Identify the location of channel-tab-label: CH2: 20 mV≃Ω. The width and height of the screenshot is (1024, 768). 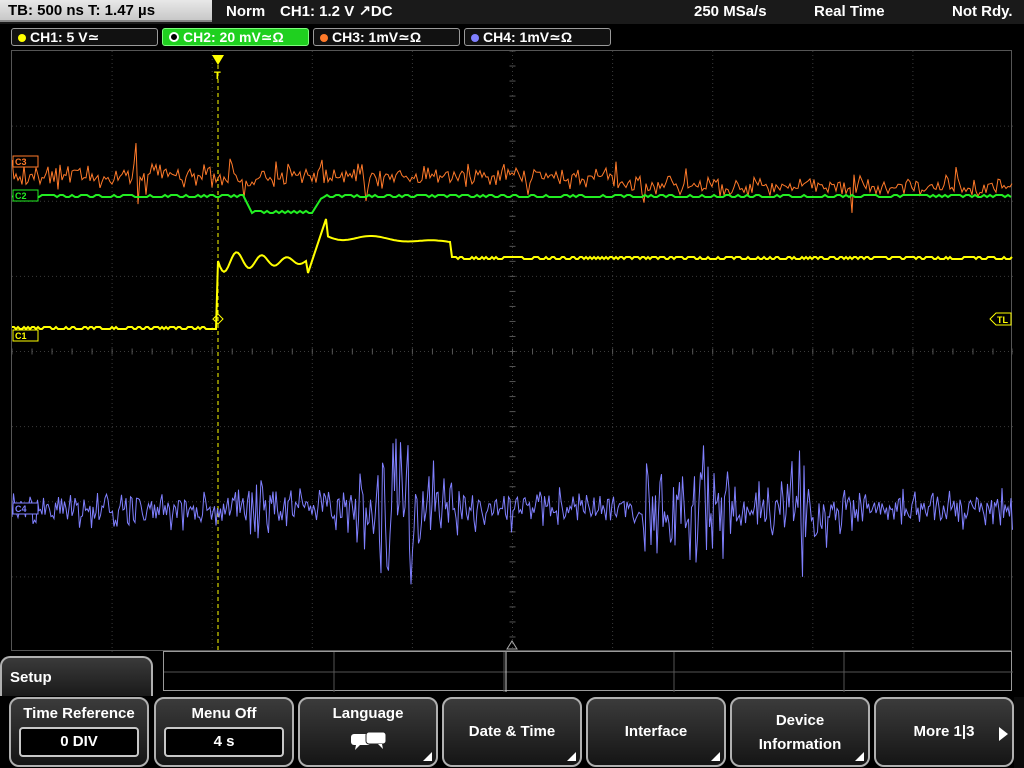
(233, 37).